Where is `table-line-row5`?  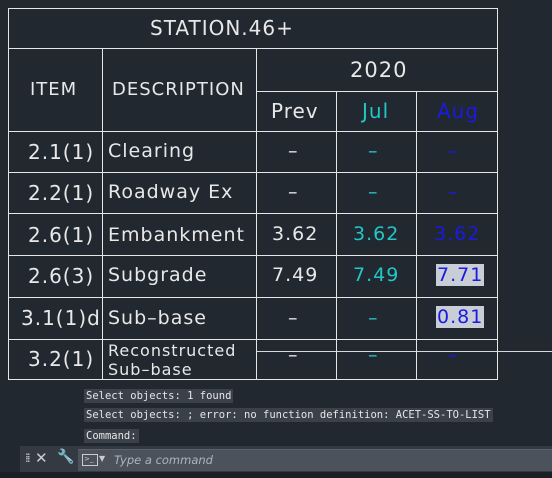
table-line-row5 is located at coordinates (253, 339).